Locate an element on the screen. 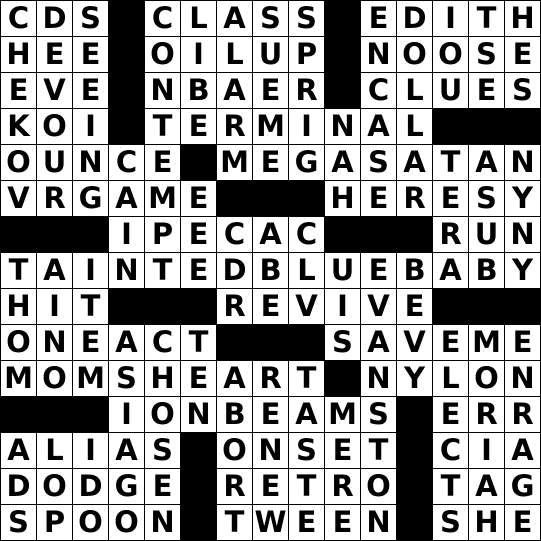  letter-cell: W is located at coordinates (270, 522).